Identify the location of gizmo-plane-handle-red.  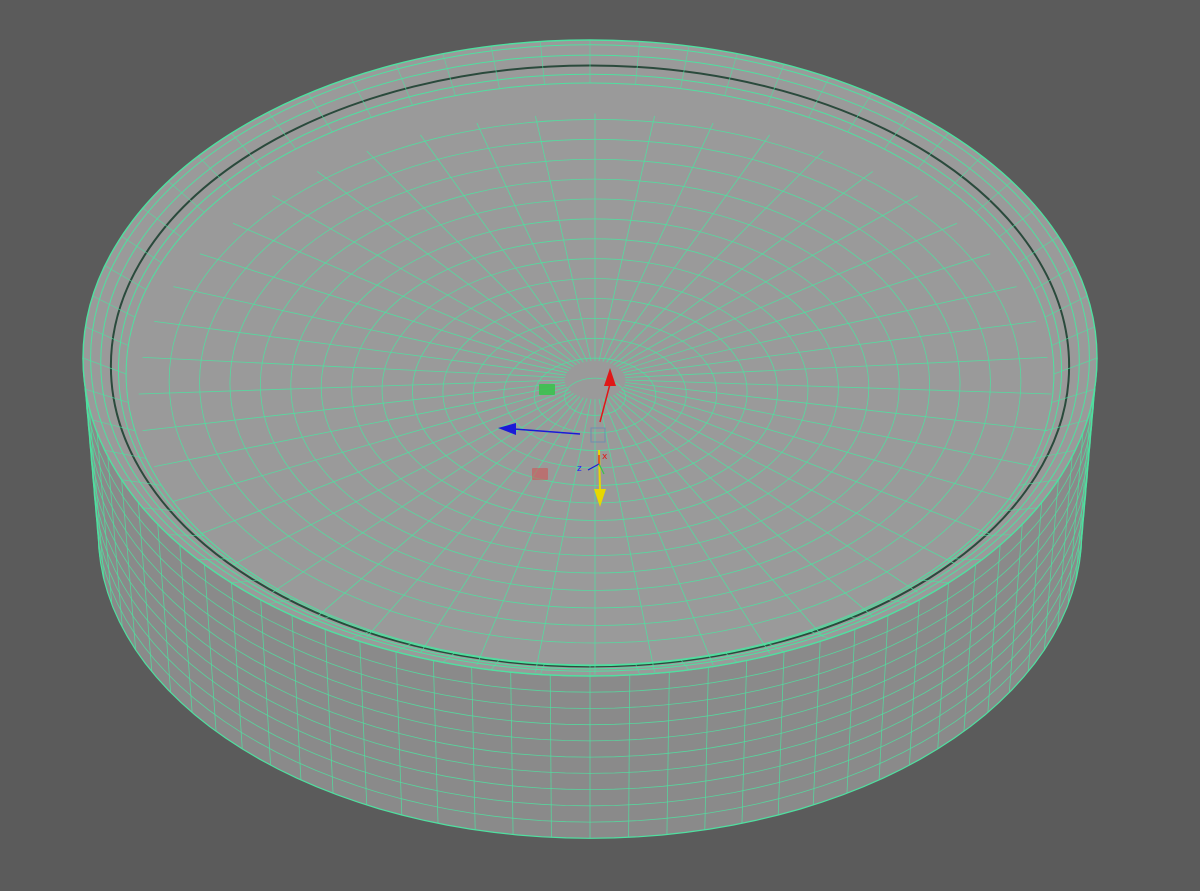
(540, 474).